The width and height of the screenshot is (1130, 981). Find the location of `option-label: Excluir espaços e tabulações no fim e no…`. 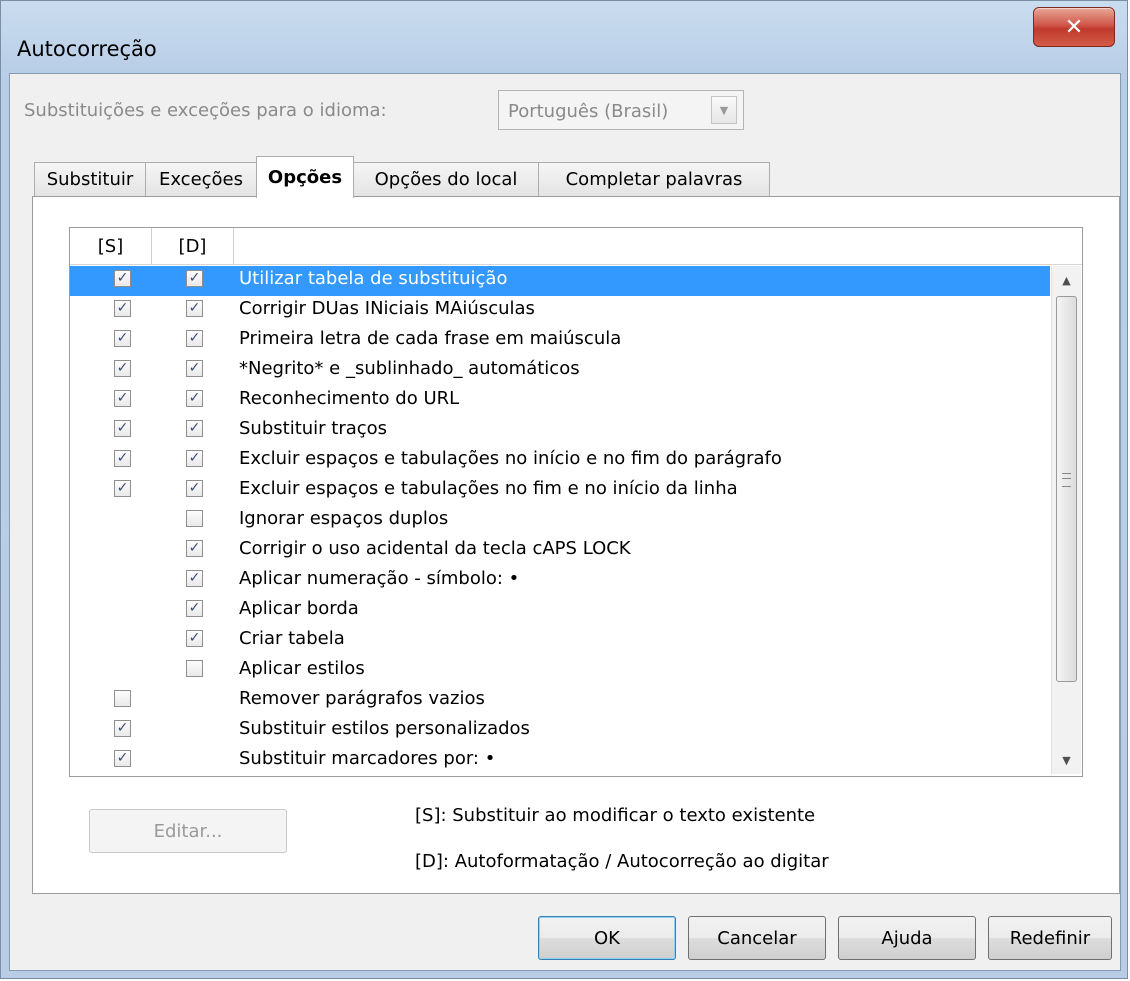

option-label: Excluir espaços e tabulações no fim e no… is located at coordinates (488, 488).